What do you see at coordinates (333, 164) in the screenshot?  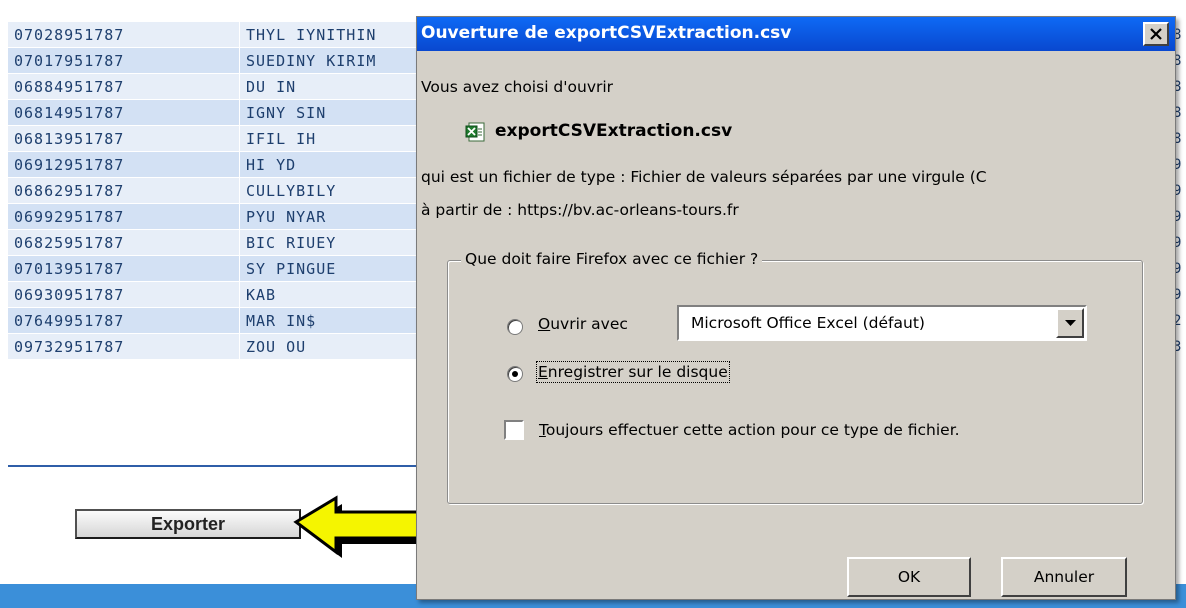 I see `student-name-cell: HI YD` at bounding box center [333, 164].